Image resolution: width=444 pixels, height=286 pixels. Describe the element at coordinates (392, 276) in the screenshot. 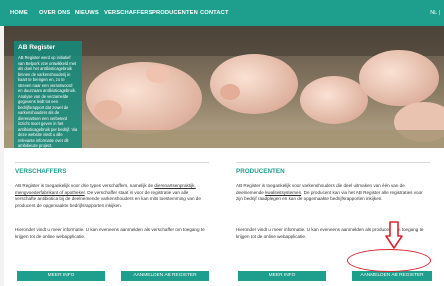

I see `aanmelden-button-producenten: AANMELDEN AB REGISTER` at that location.